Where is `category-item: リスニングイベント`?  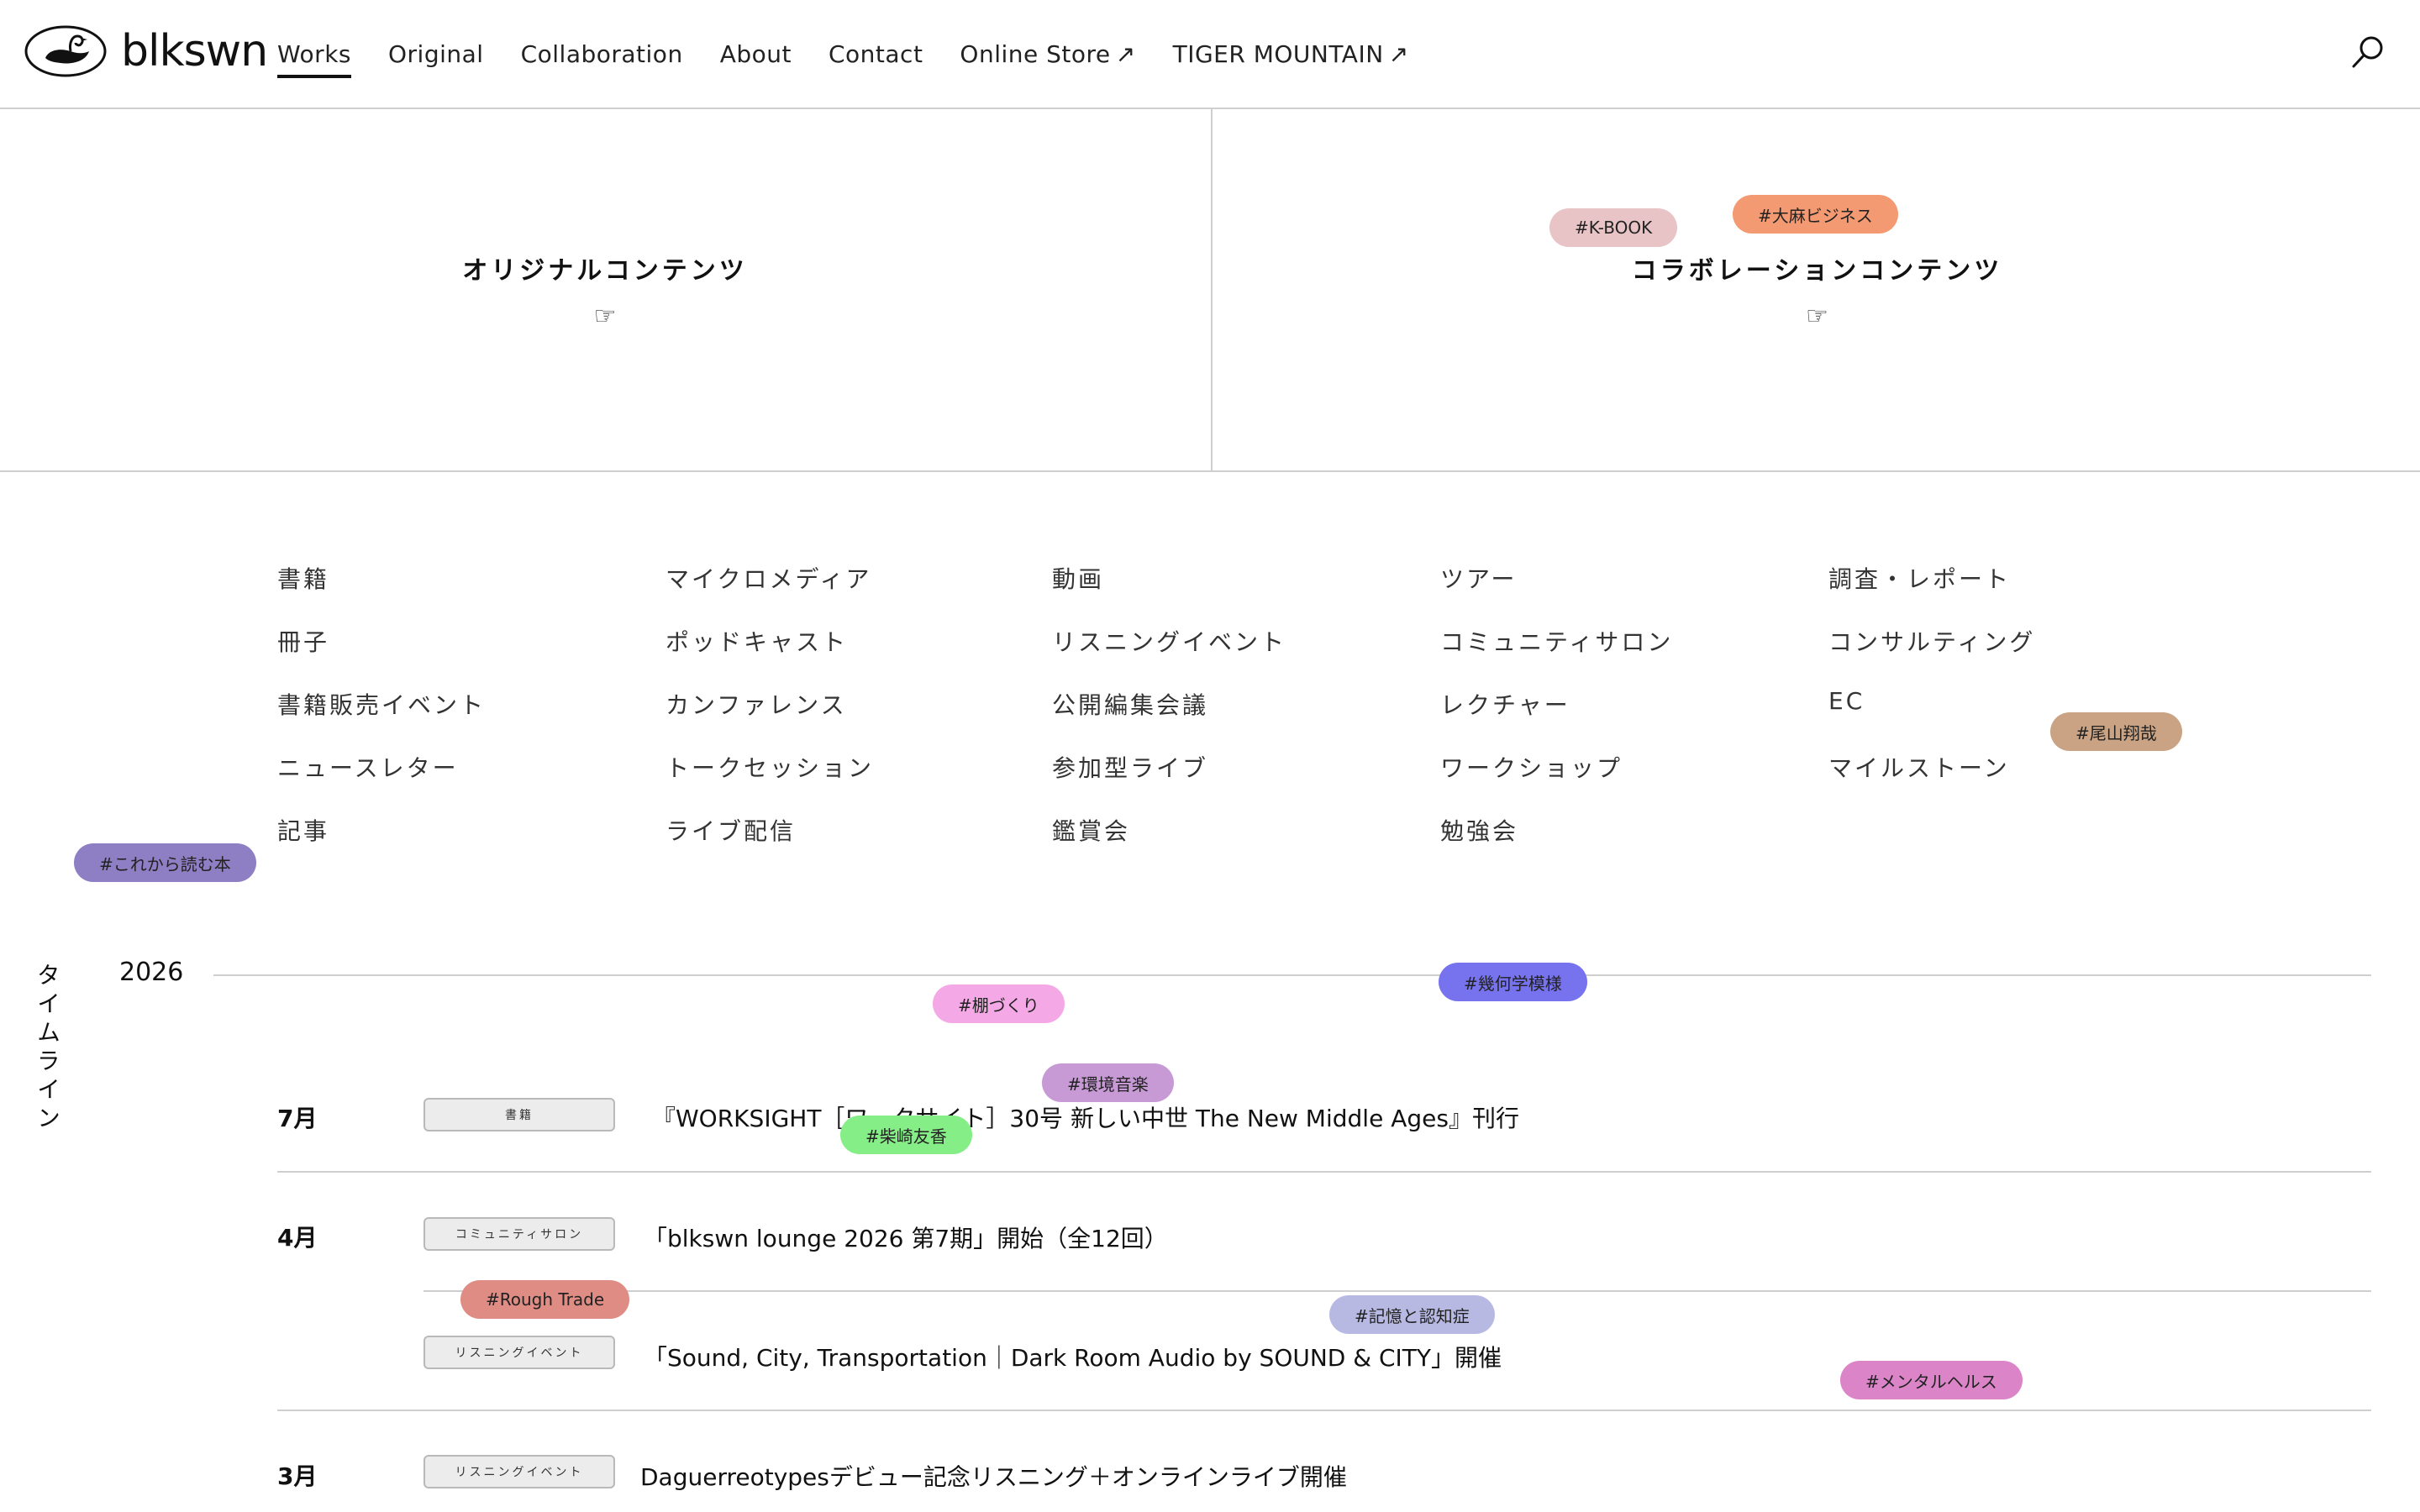 category-item: リスニングイベント is located at coordinates (1237, 655).